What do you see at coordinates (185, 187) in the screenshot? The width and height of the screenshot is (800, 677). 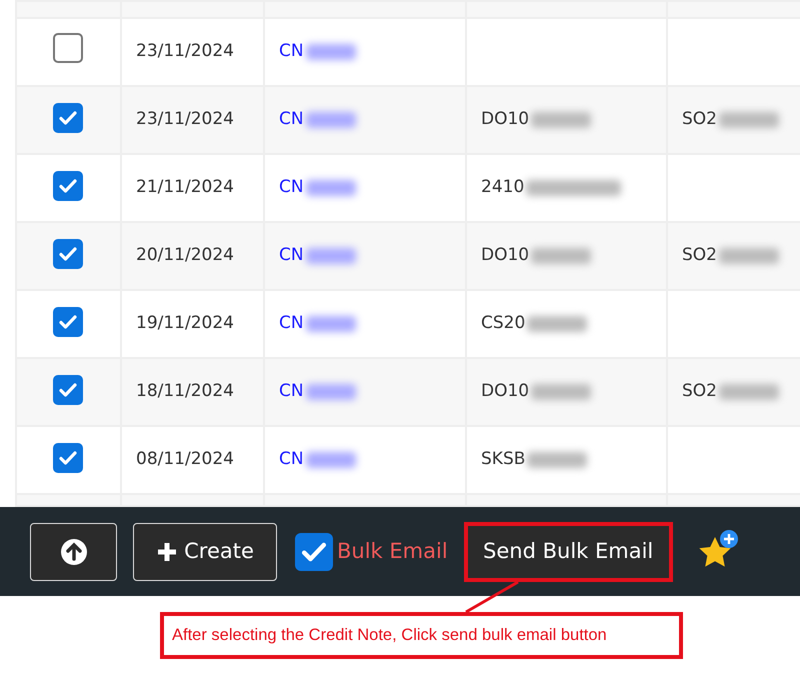 I see `date-cell: 21/11/2024` at bounding box center [185, 187].